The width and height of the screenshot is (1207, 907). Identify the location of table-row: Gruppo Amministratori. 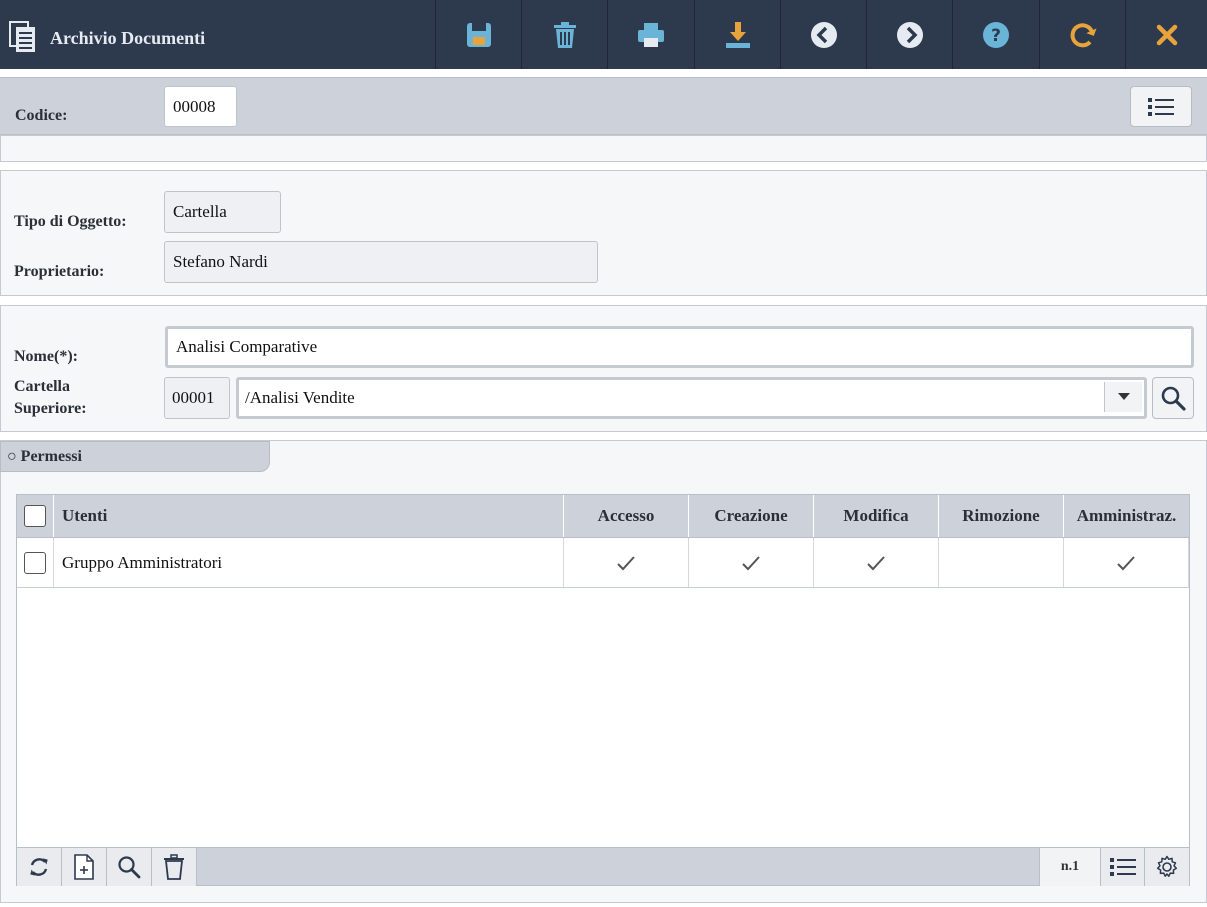
(603, 563).